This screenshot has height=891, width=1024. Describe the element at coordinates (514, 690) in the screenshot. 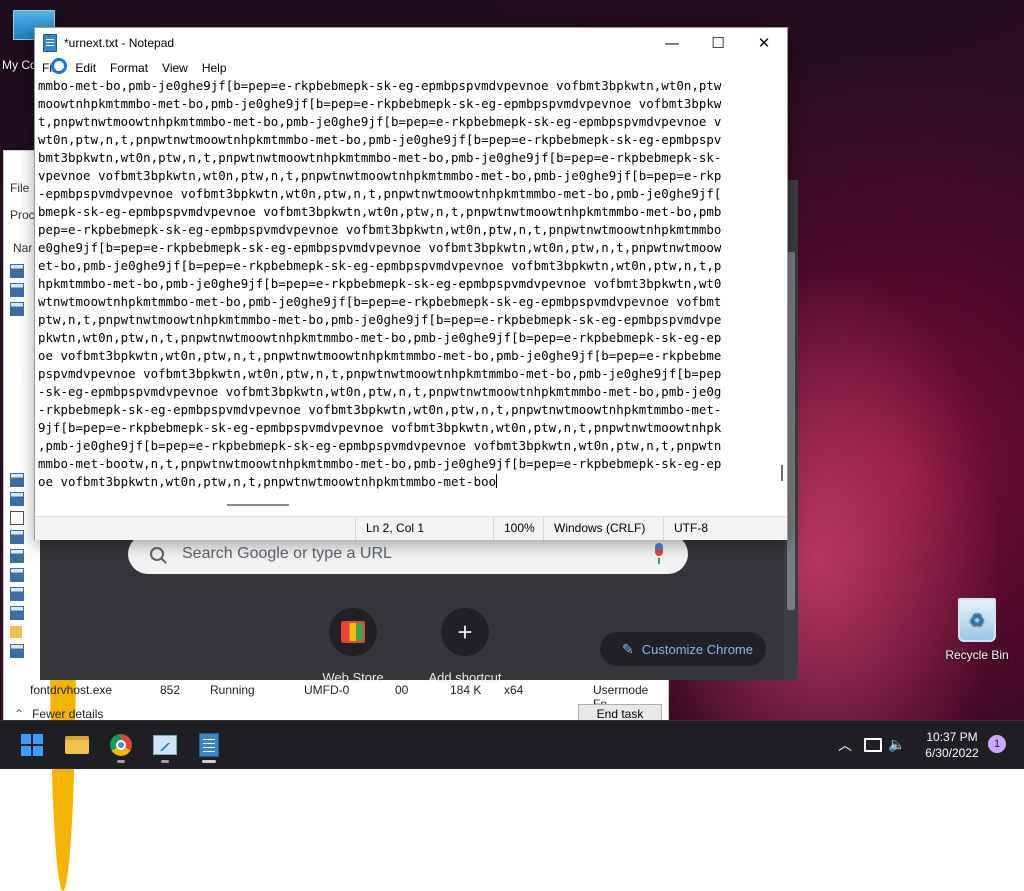

I see `process-arch: x64` at that location.